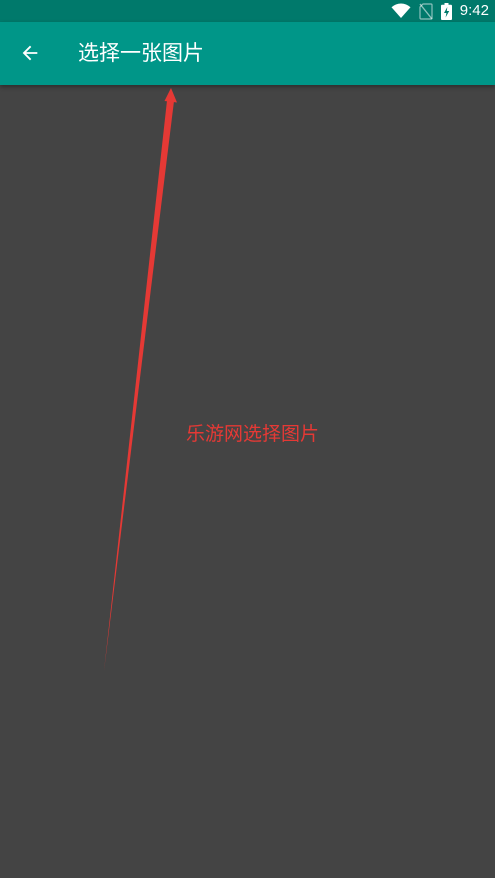  I want to click on wifi-icon, so click(401, 11).